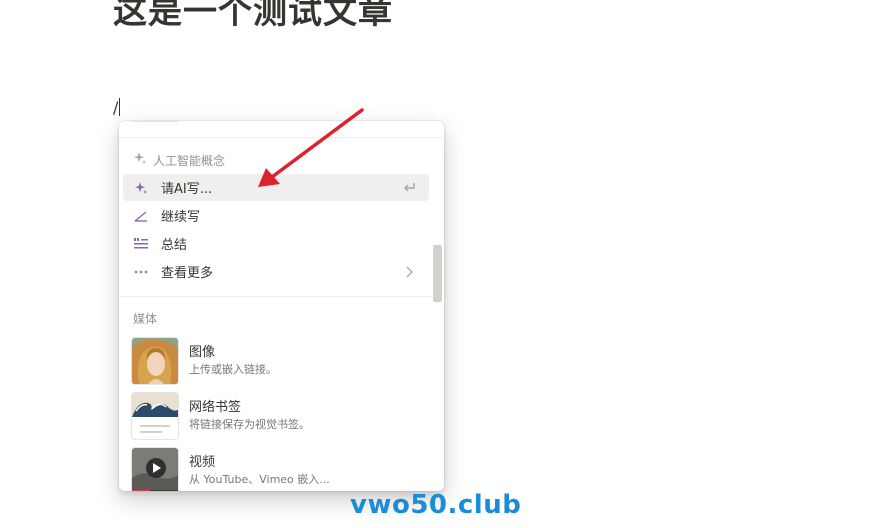  Describe the element at coordinates (409, 272) in the screenshot. I see `chevron-right-icon` at that location.